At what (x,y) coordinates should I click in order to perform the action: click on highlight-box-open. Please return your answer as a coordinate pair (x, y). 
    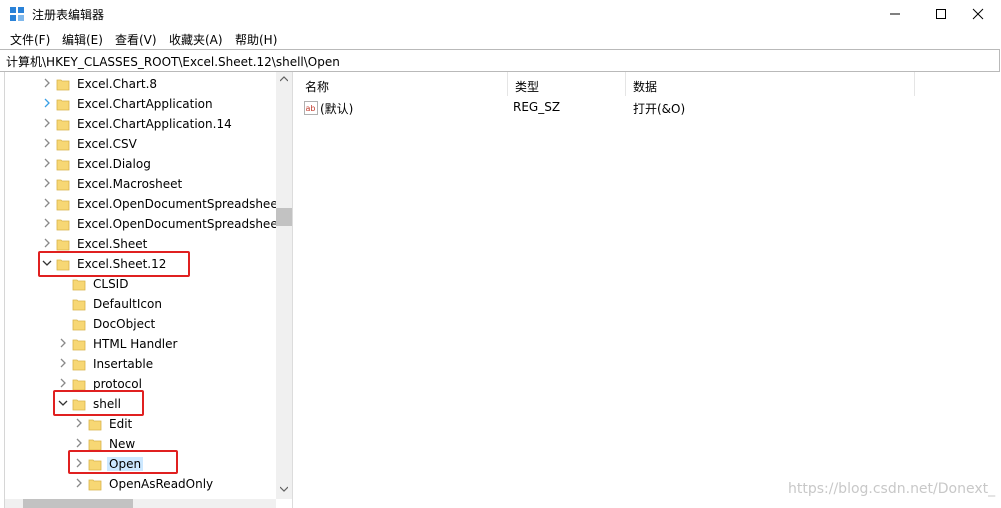
    Looking at the image, I should click on (123, 462).